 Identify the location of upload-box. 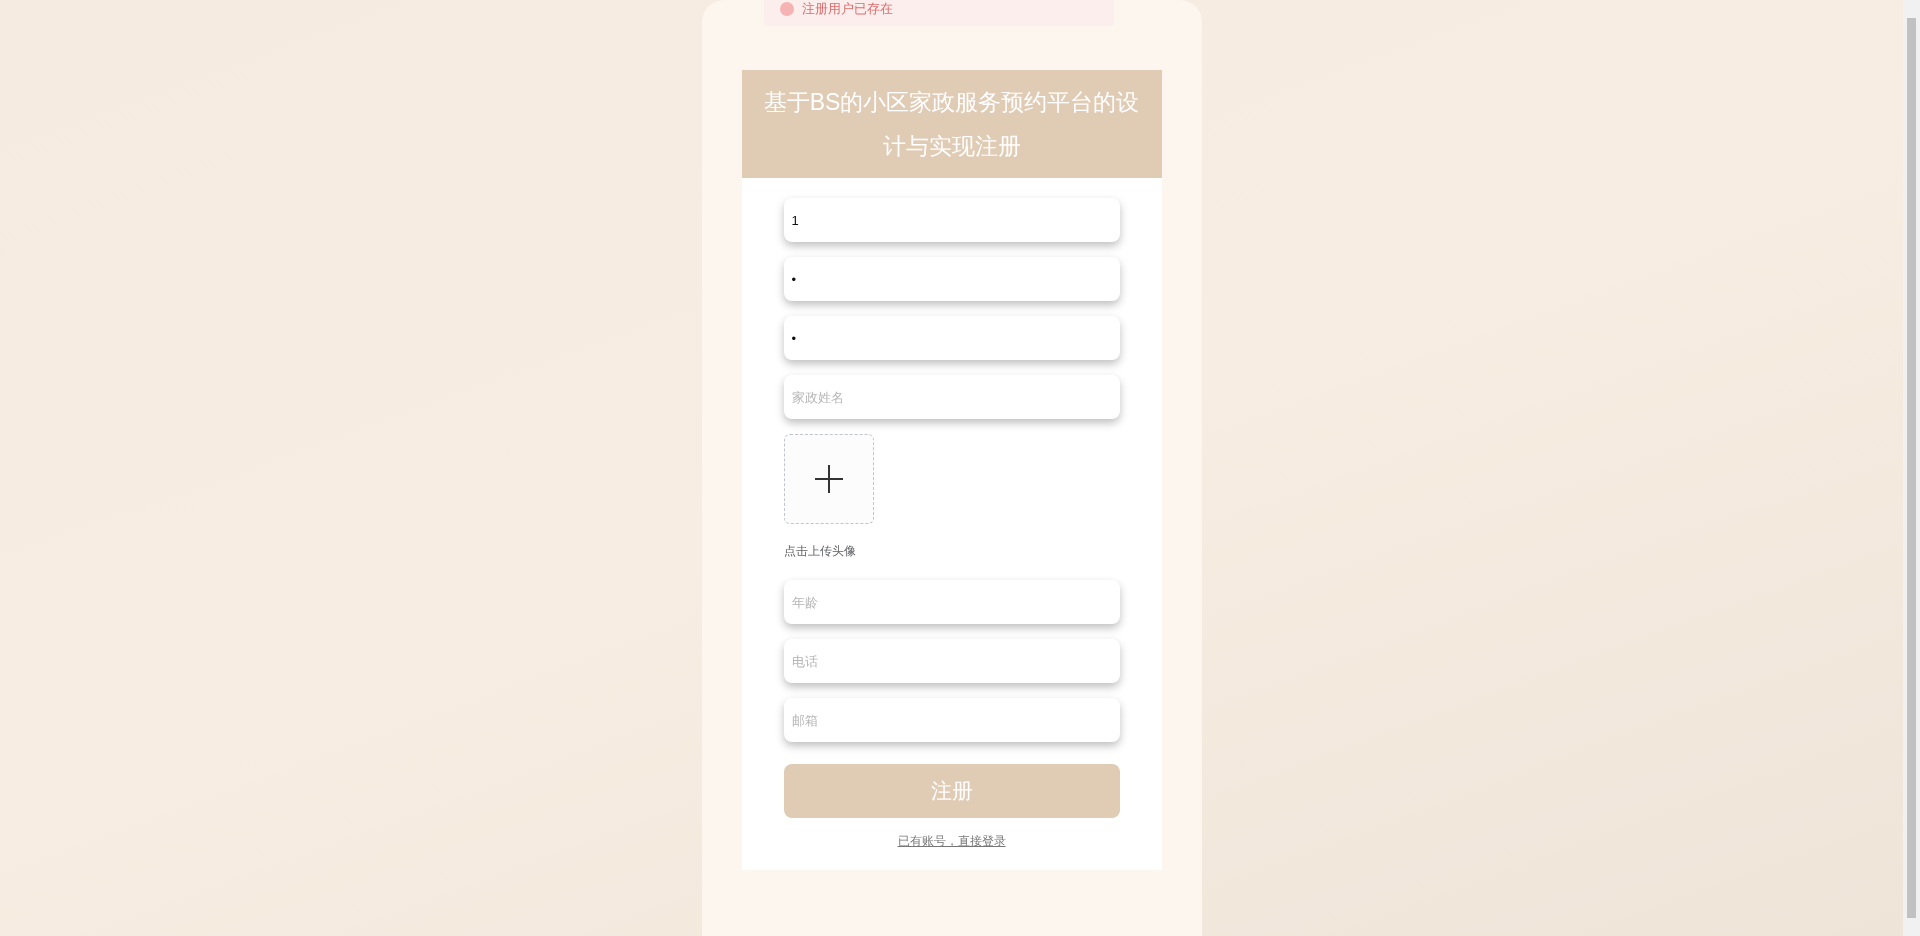
(828, 479).